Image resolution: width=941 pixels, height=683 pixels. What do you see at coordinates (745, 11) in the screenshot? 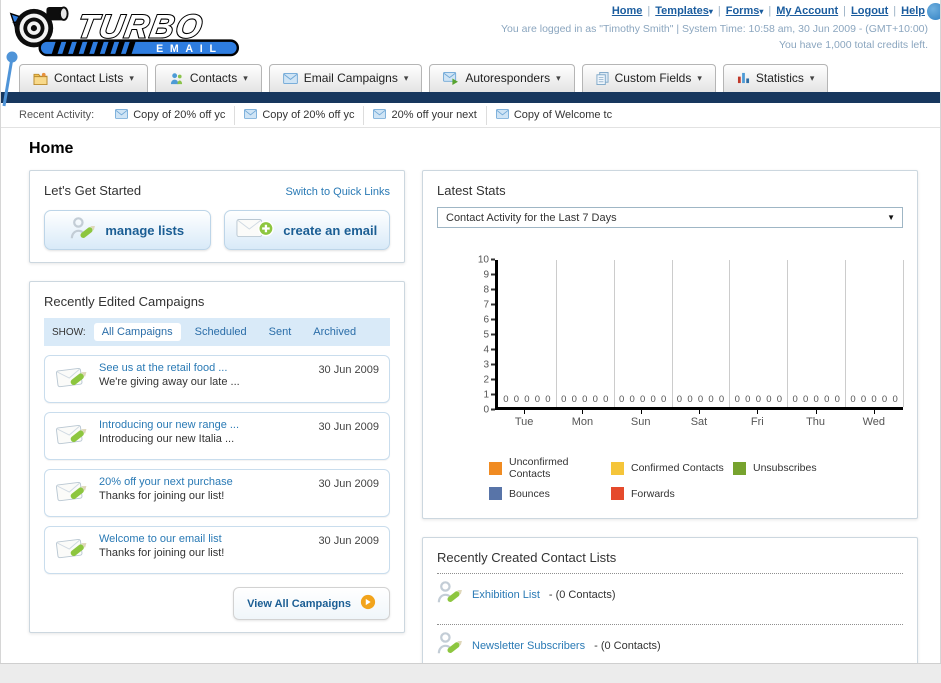
I see `top-link-forms: Forms ▾` at bounding box center [745, 11].